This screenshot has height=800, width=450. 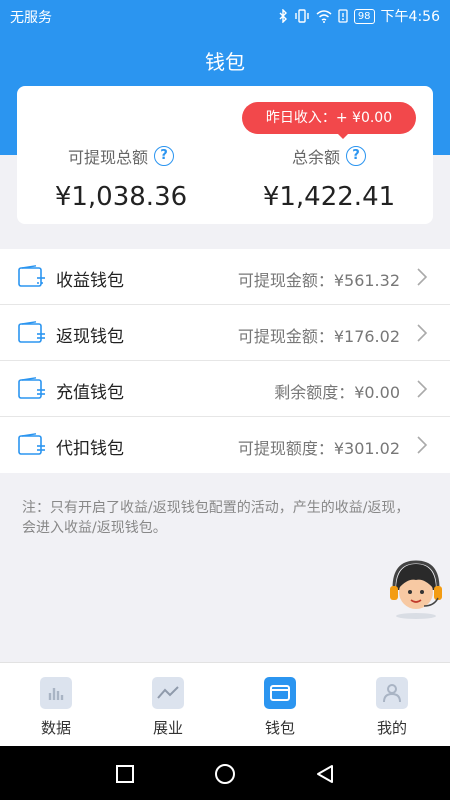 What do you see at coordinates (343, 16) in the screenshot?
I see `sim-alert-icon` at bounding box center [343, 16].